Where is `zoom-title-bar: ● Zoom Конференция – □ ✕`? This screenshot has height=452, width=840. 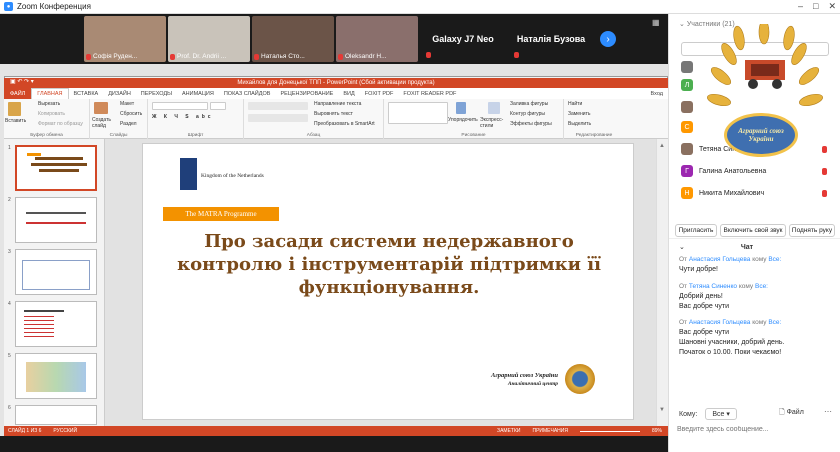 zoom-title-bar: ● Zoom Конференция – □ ✕ is located at coordinates (420, 7).